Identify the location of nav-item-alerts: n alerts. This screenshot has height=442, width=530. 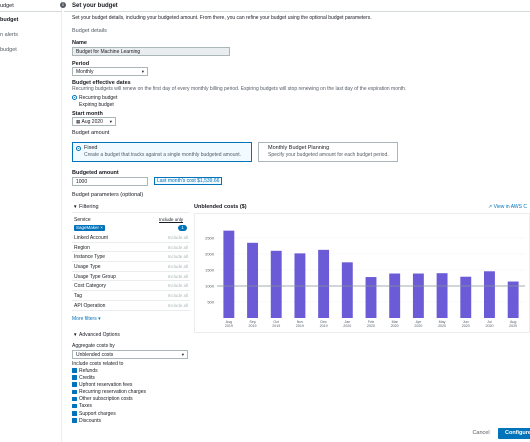
(9, 35).